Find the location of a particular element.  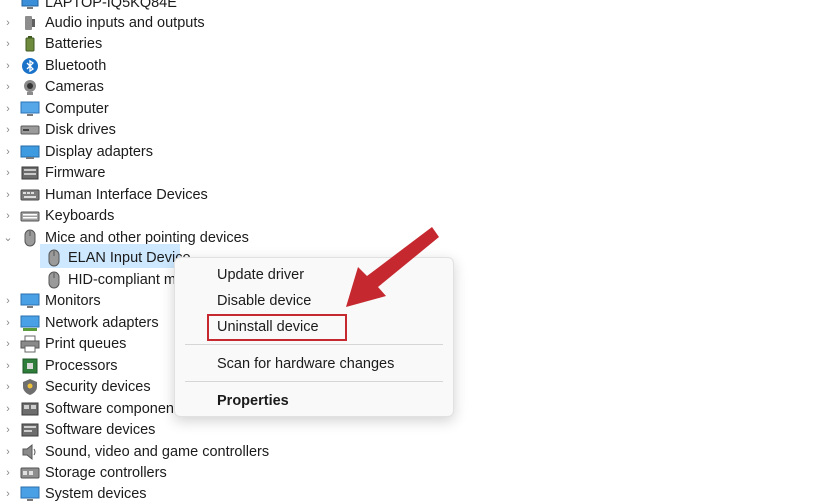

menu-item-uninstall-device: Uninstall device is located at coordinates (268, 327).